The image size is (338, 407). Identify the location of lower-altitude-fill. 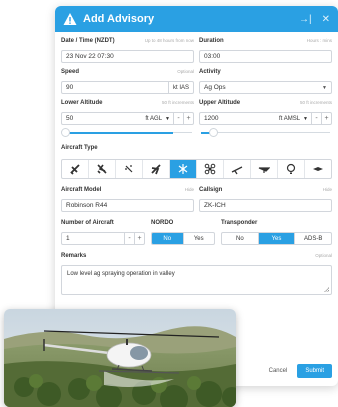
(118, 133).